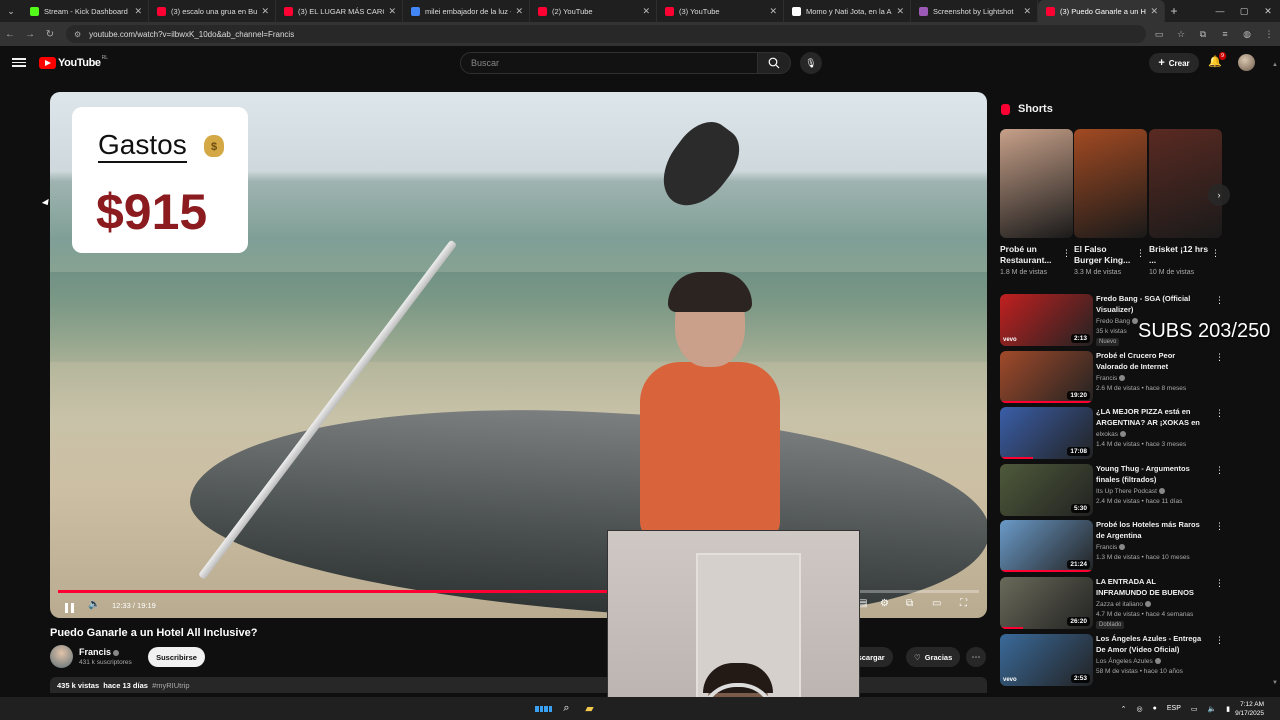 The image size is (1280, 720). Describe the element at coordinates (1101, 11) in the screenshot. I see `browser-tab: (3) Puedo Ganarle a un H ✕` at that location.